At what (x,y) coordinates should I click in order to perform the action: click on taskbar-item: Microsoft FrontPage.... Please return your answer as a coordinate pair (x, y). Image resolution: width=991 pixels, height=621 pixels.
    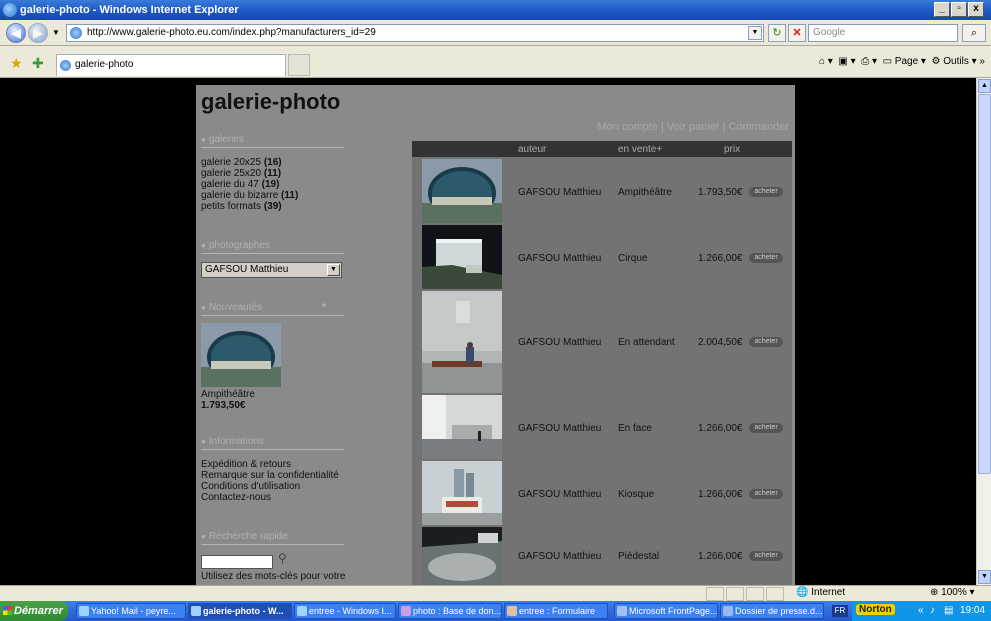
    Looking at the image, I should click on (666, 611).